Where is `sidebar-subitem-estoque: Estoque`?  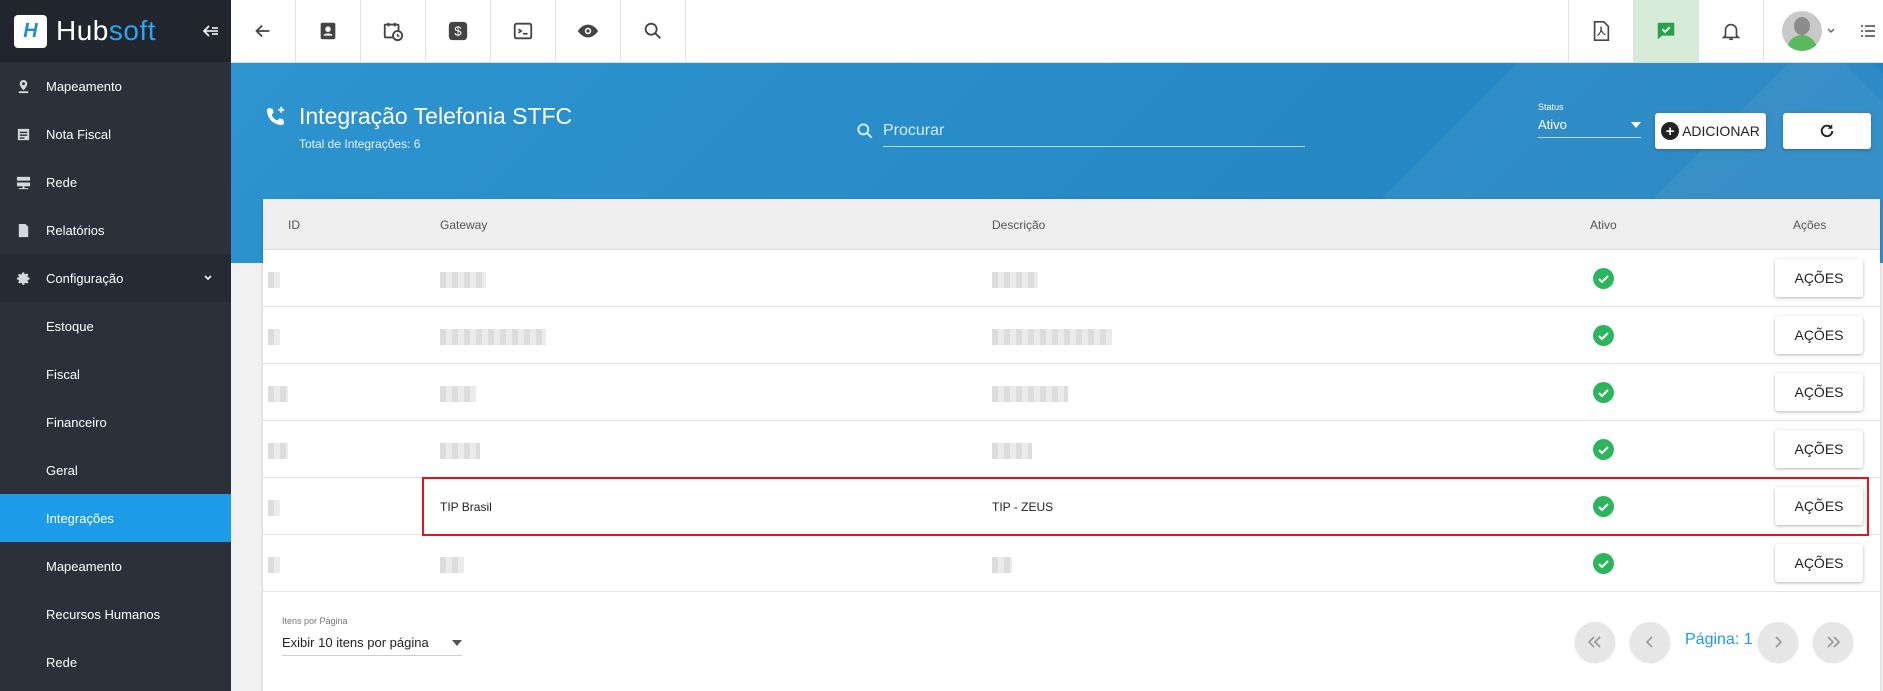 sidebar-subitem-estoque: Estoque is located at coordinates (115, 326).